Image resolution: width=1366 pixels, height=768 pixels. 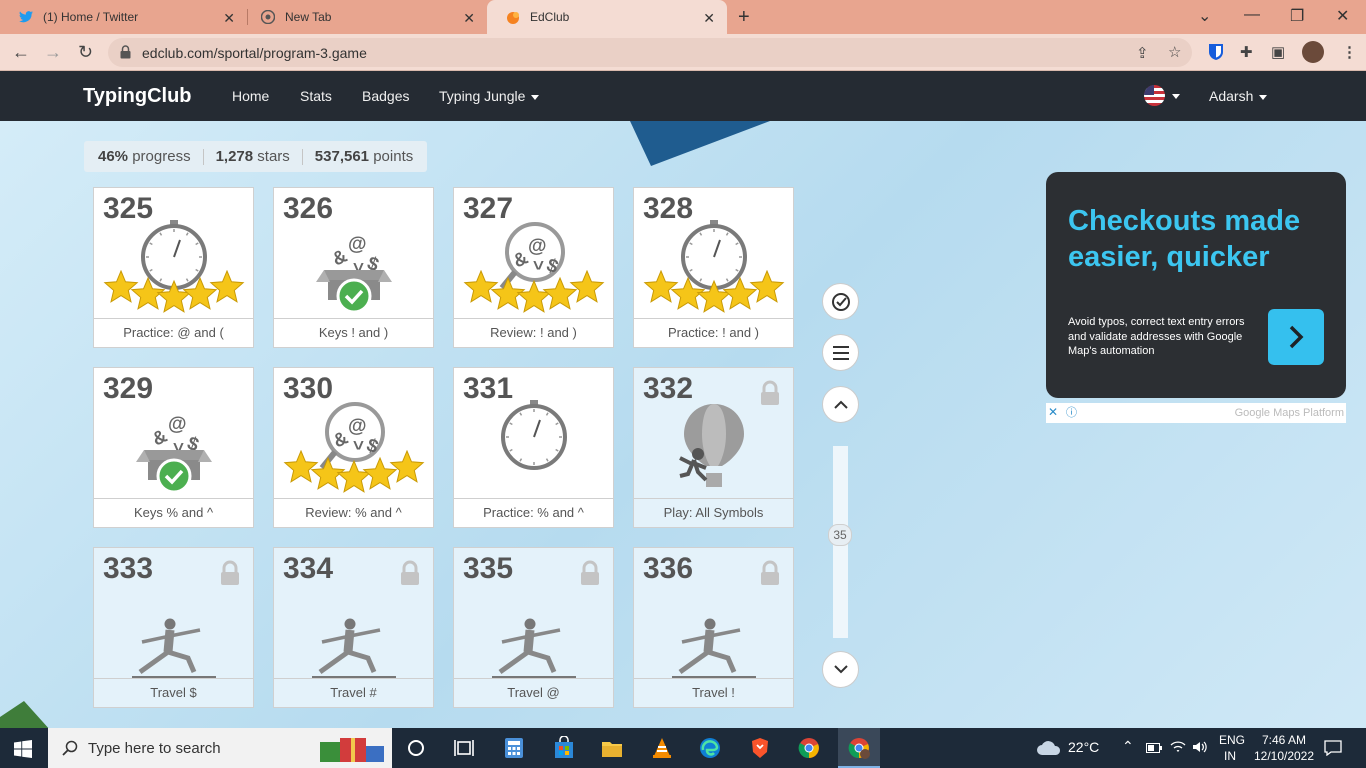 I want to click on menu-kebab-icon: ⋮, so click(x=1349, y=52).